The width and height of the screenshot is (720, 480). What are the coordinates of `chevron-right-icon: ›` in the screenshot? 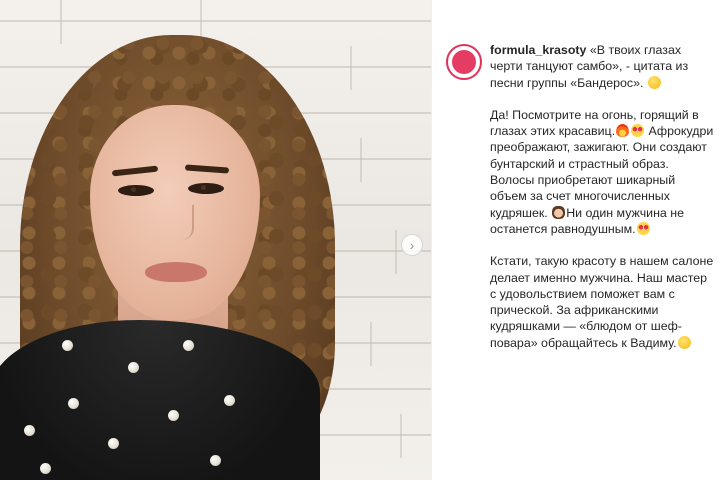 It's located at (412, 245).